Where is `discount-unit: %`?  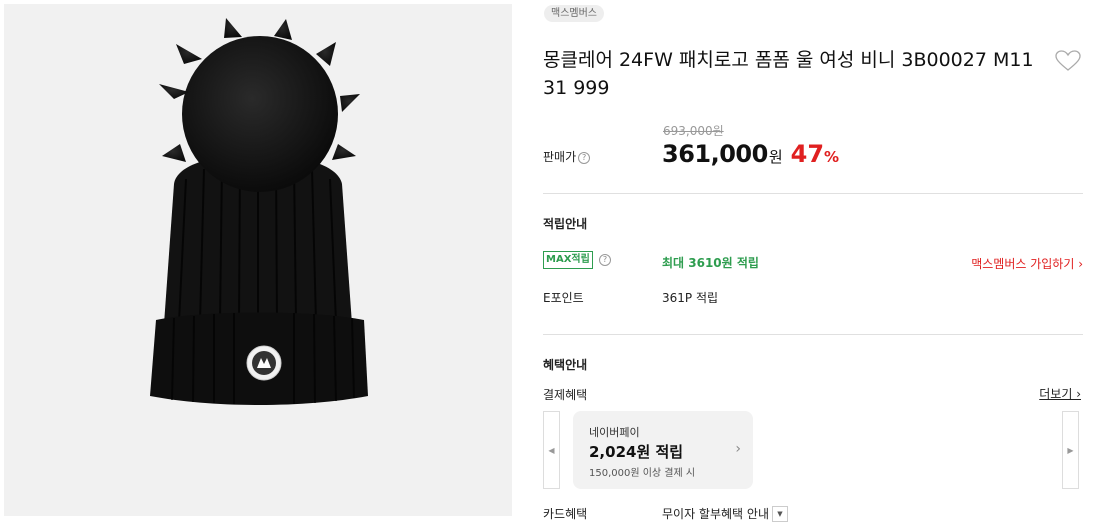 discount-unit: % is located at coordinates (832, 157).